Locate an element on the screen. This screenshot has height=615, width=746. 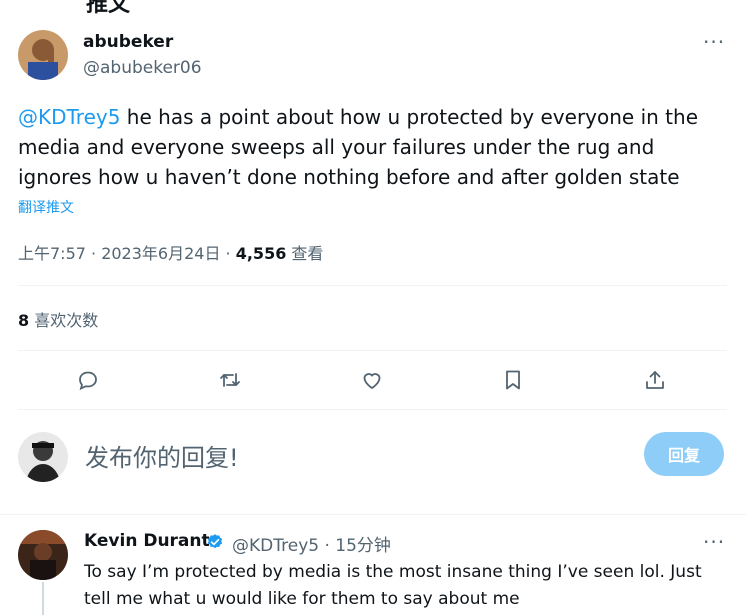
tweet-meta: 上午7:57 · 2023年6月24日 · 4,556 查看 is located at coordinates (170, 252).